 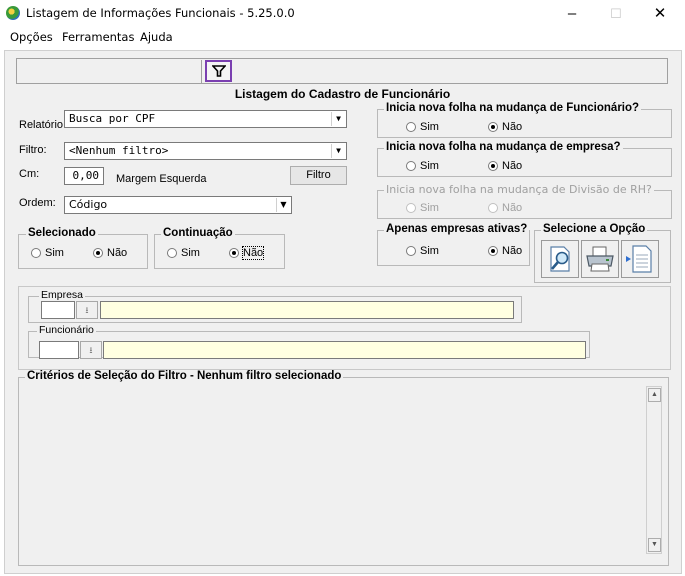 What do you see at coordinates (342, 71) in the screenshot?
I see `toolbar-panel` at bounding box center [342, 71].